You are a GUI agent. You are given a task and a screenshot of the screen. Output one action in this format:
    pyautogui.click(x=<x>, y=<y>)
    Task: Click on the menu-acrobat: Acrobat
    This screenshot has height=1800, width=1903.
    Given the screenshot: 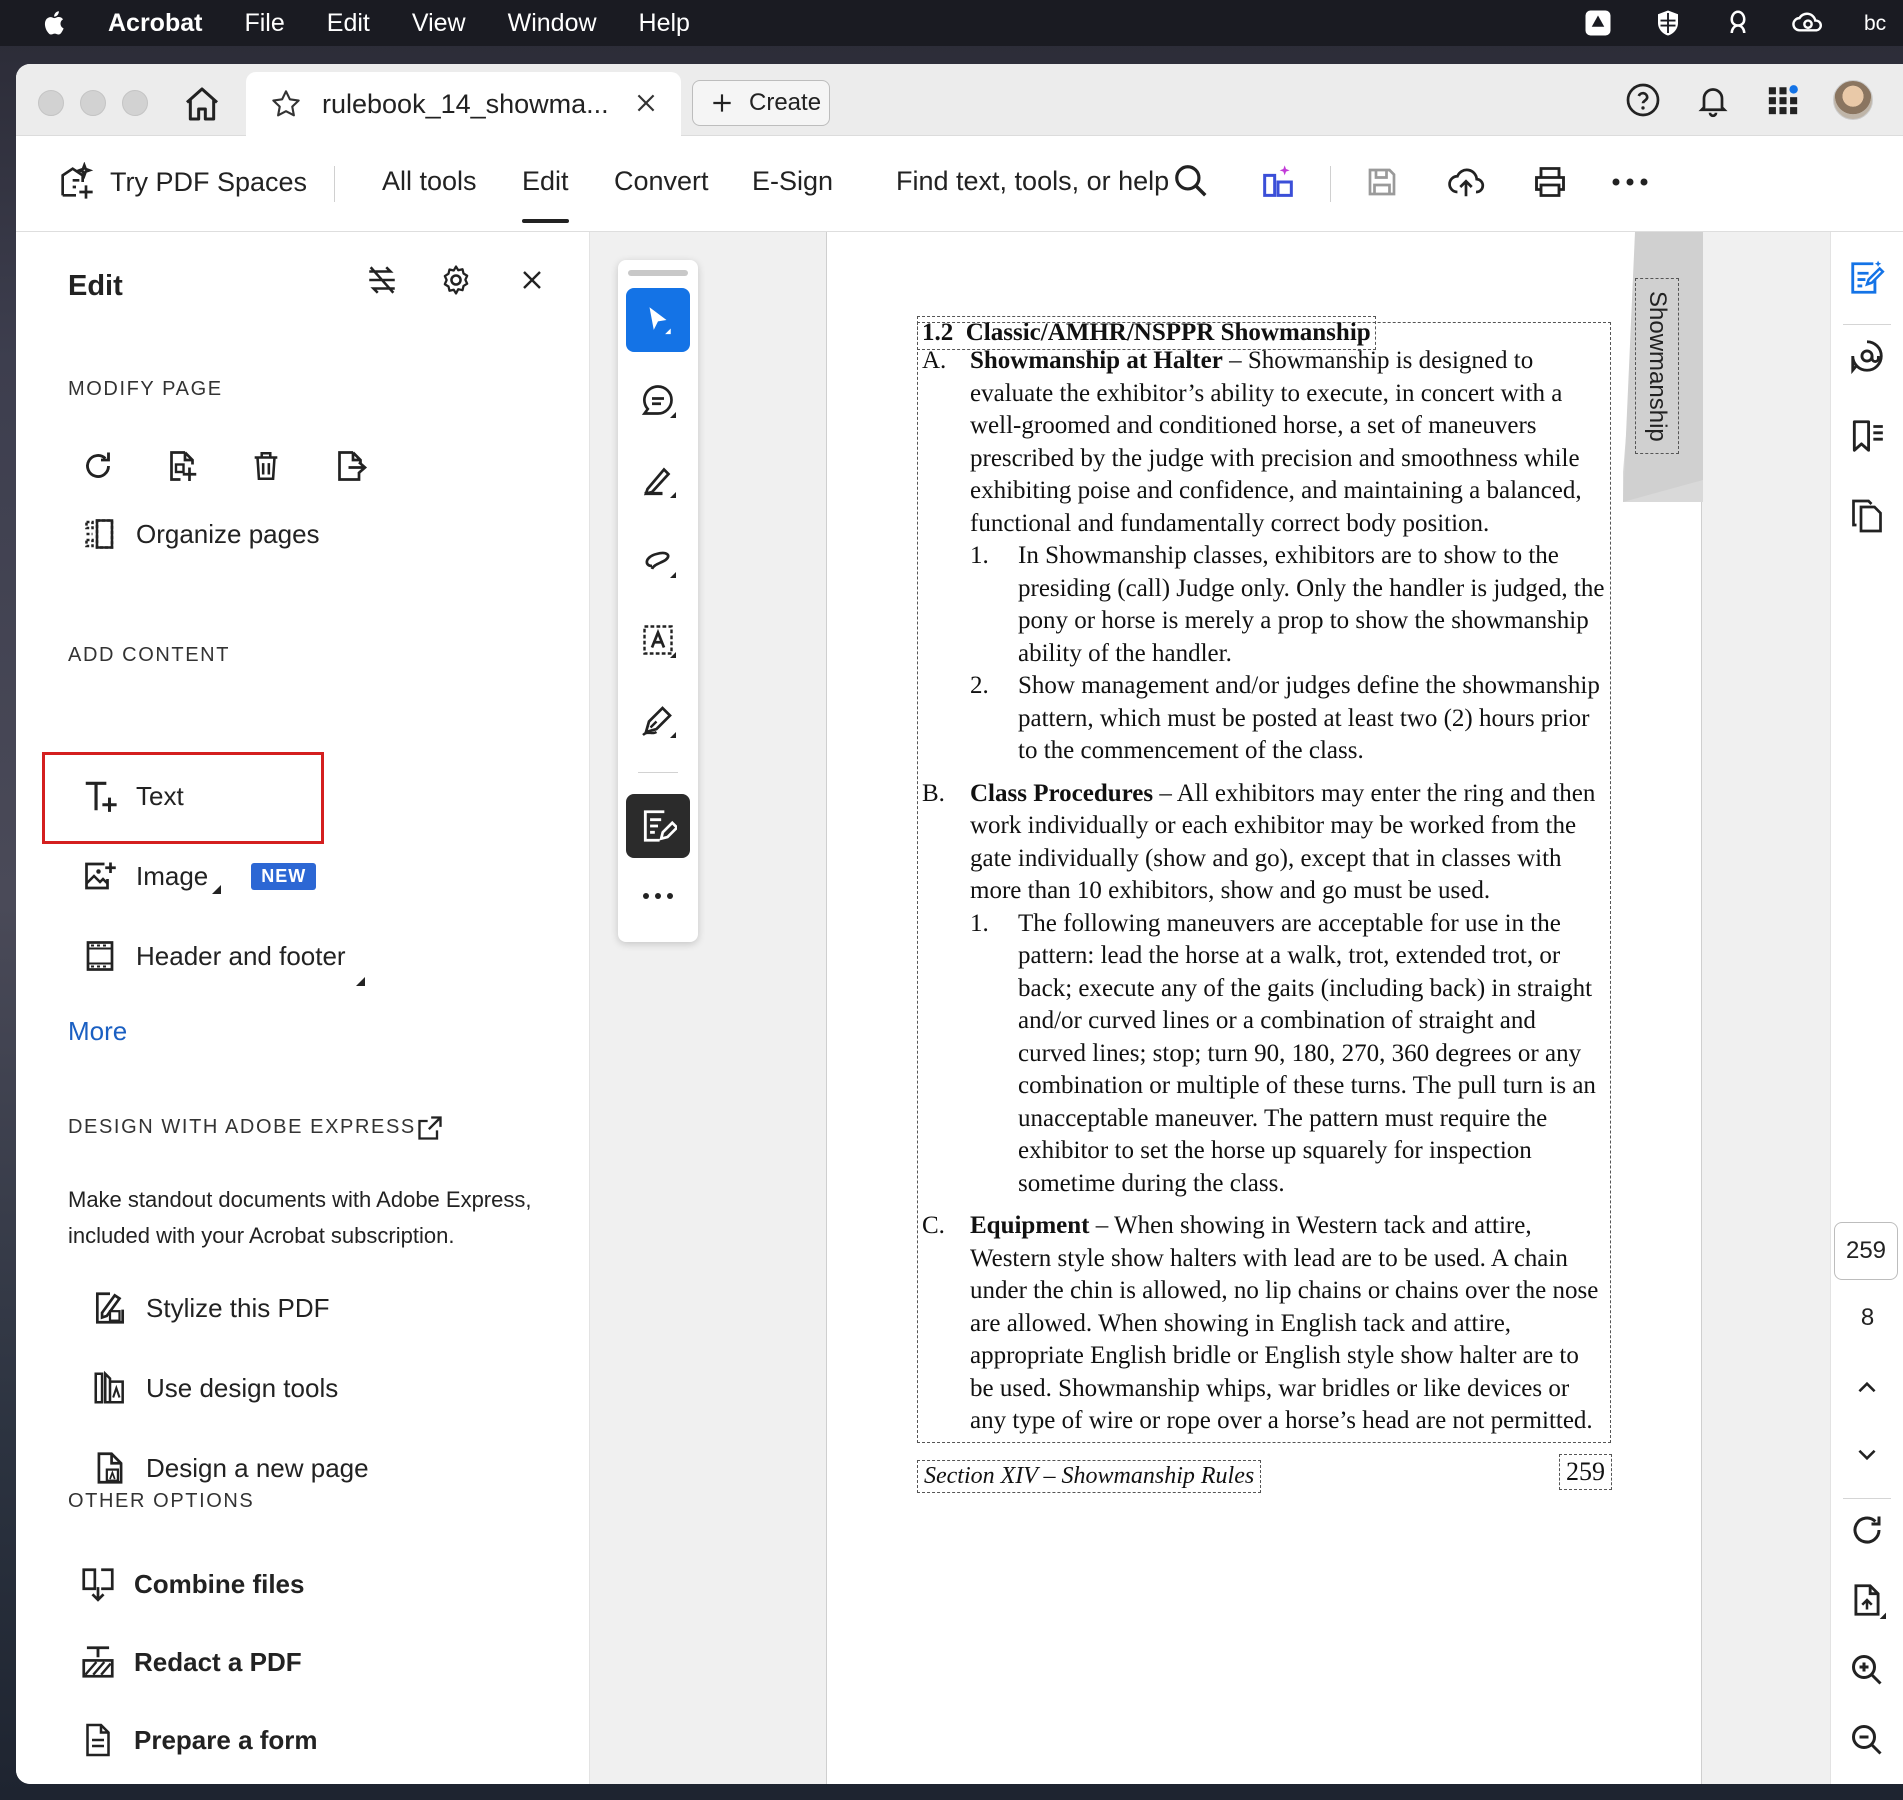 What is the action you would take?
    pyautogui.click(x=155, y=23)
    